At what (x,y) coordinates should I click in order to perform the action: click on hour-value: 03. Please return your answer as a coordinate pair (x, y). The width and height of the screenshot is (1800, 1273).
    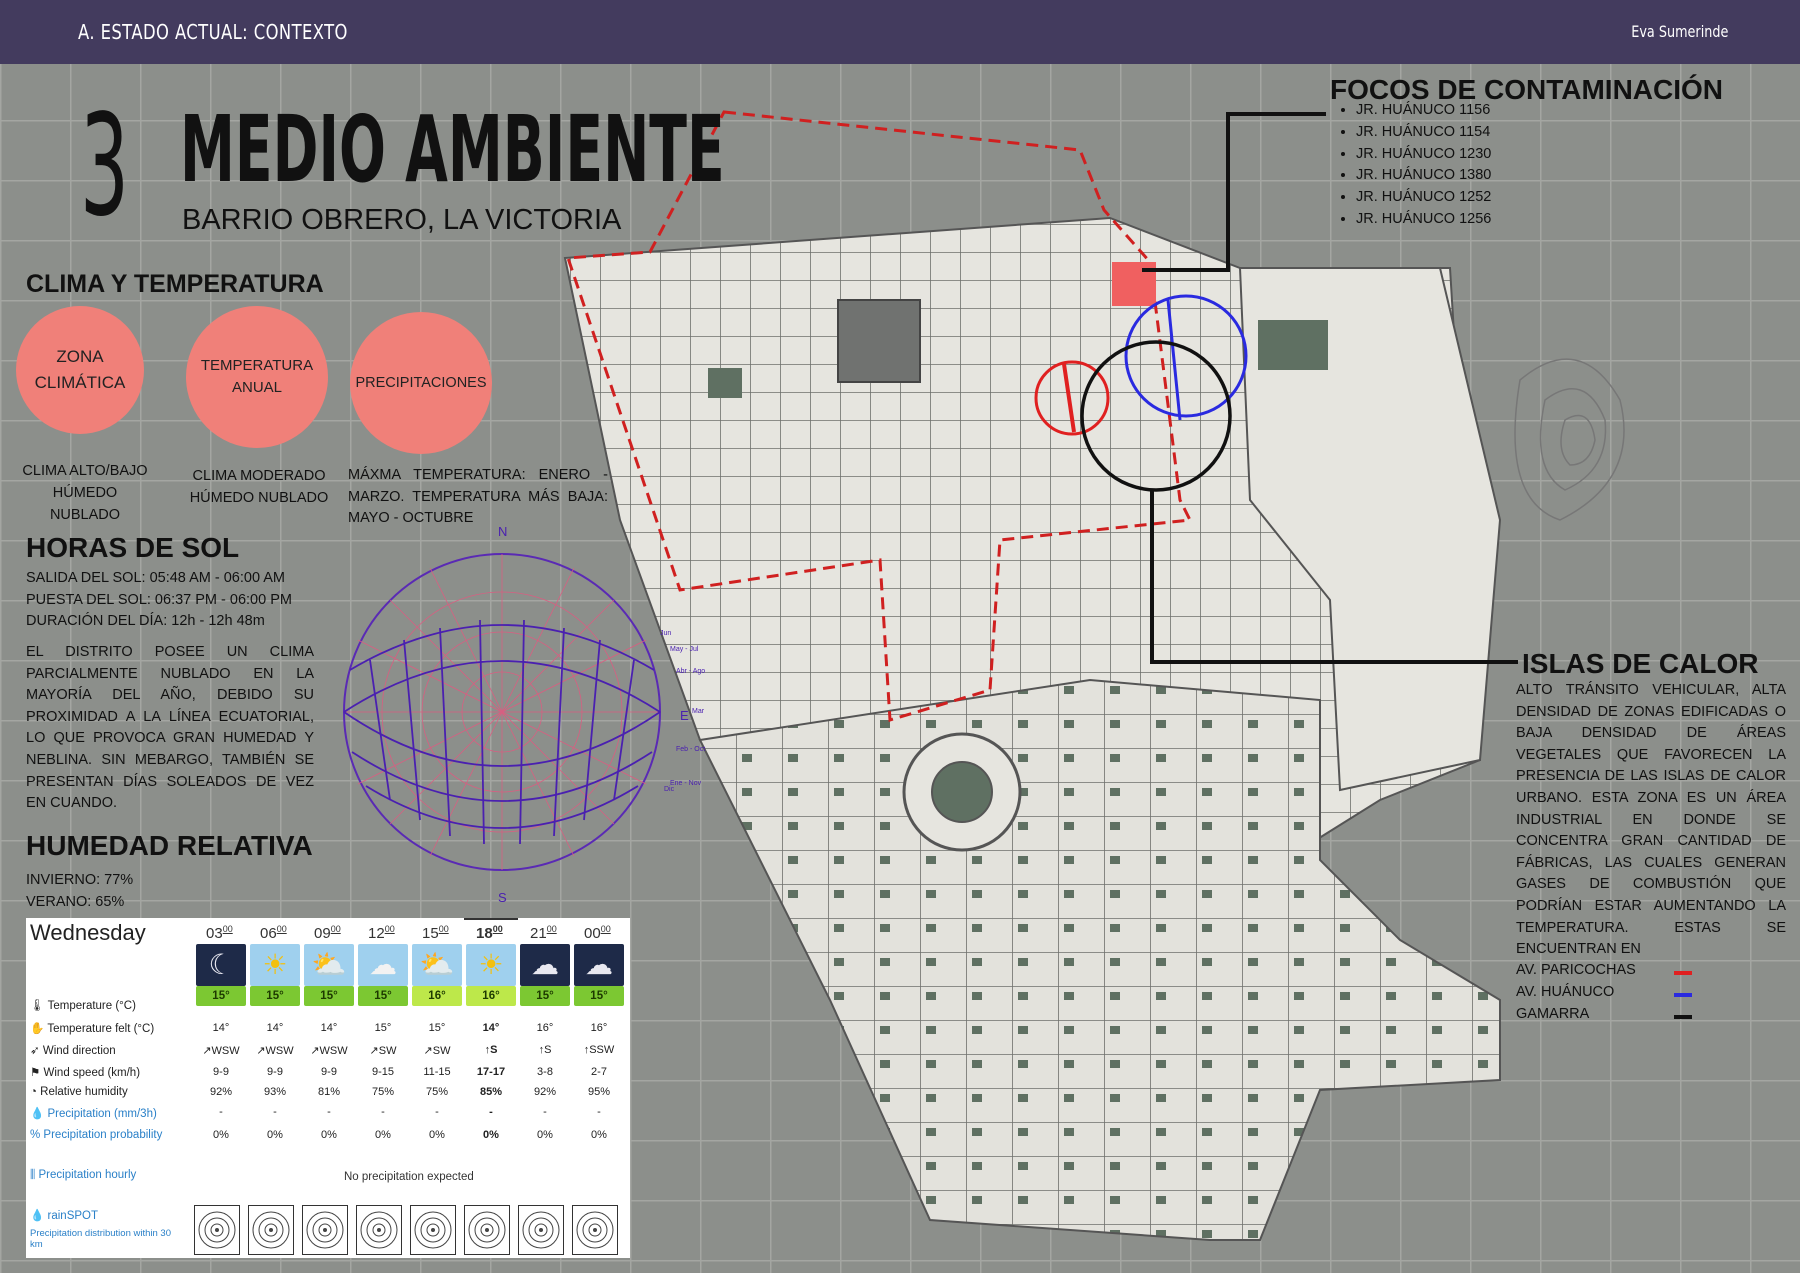
    Looking at the image, I should click on (214, 933).